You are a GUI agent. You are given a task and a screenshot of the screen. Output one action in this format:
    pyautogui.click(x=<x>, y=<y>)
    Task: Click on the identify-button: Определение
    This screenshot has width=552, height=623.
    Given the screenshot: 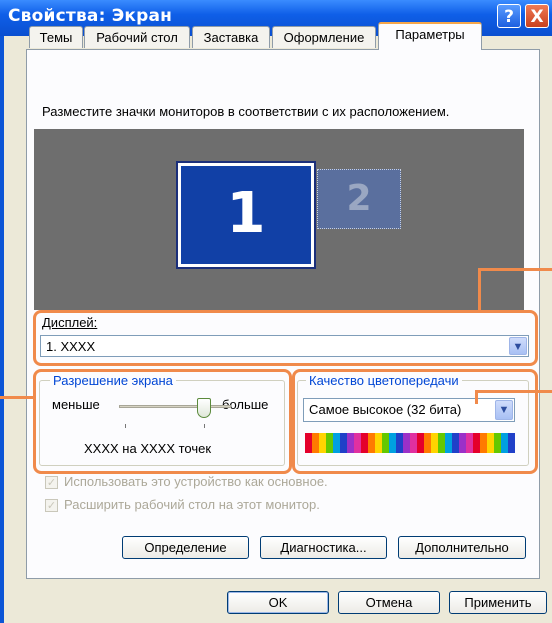 What is the action you would take?
    pyautogui.click(x=185, y=547)
    